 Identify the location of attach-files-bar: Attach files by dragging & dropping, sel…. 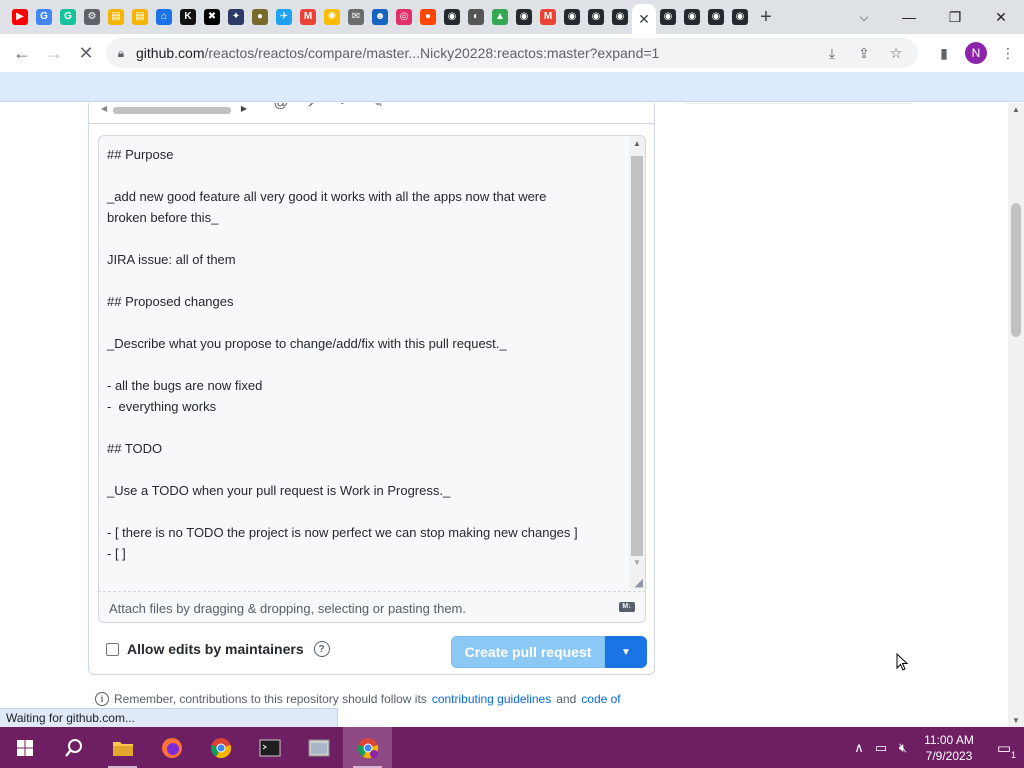
(372, 607).